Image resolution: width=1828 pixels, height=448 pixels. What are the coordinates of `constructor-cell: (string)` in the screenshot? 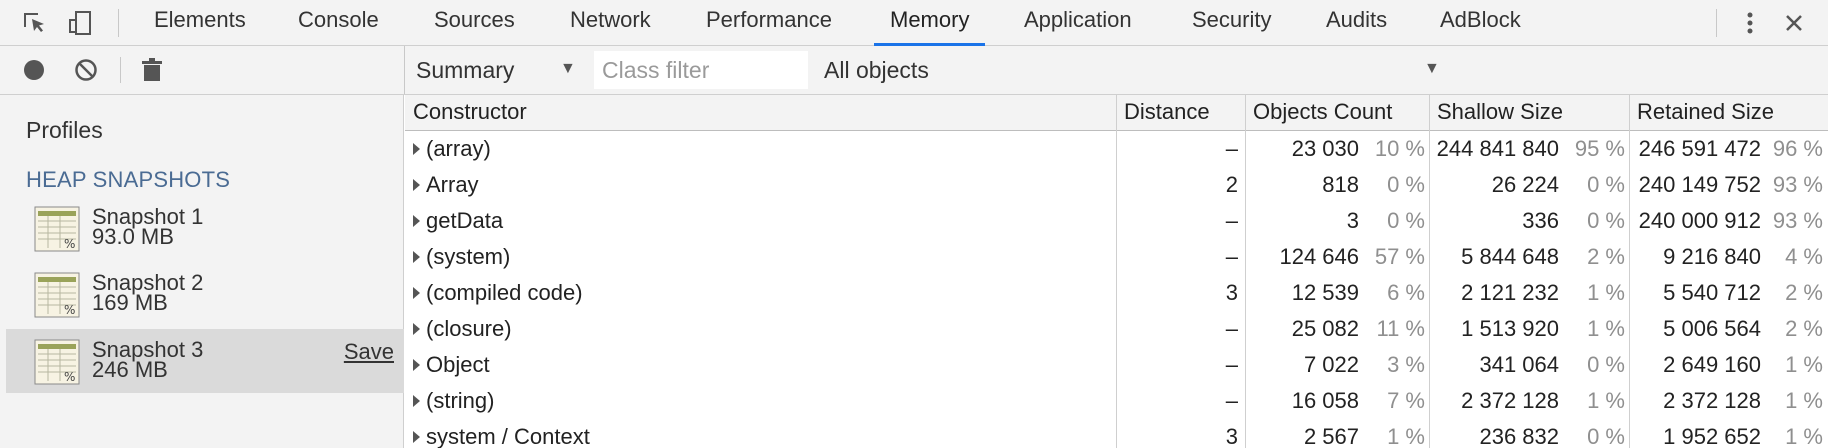 It's located at (763, 401).